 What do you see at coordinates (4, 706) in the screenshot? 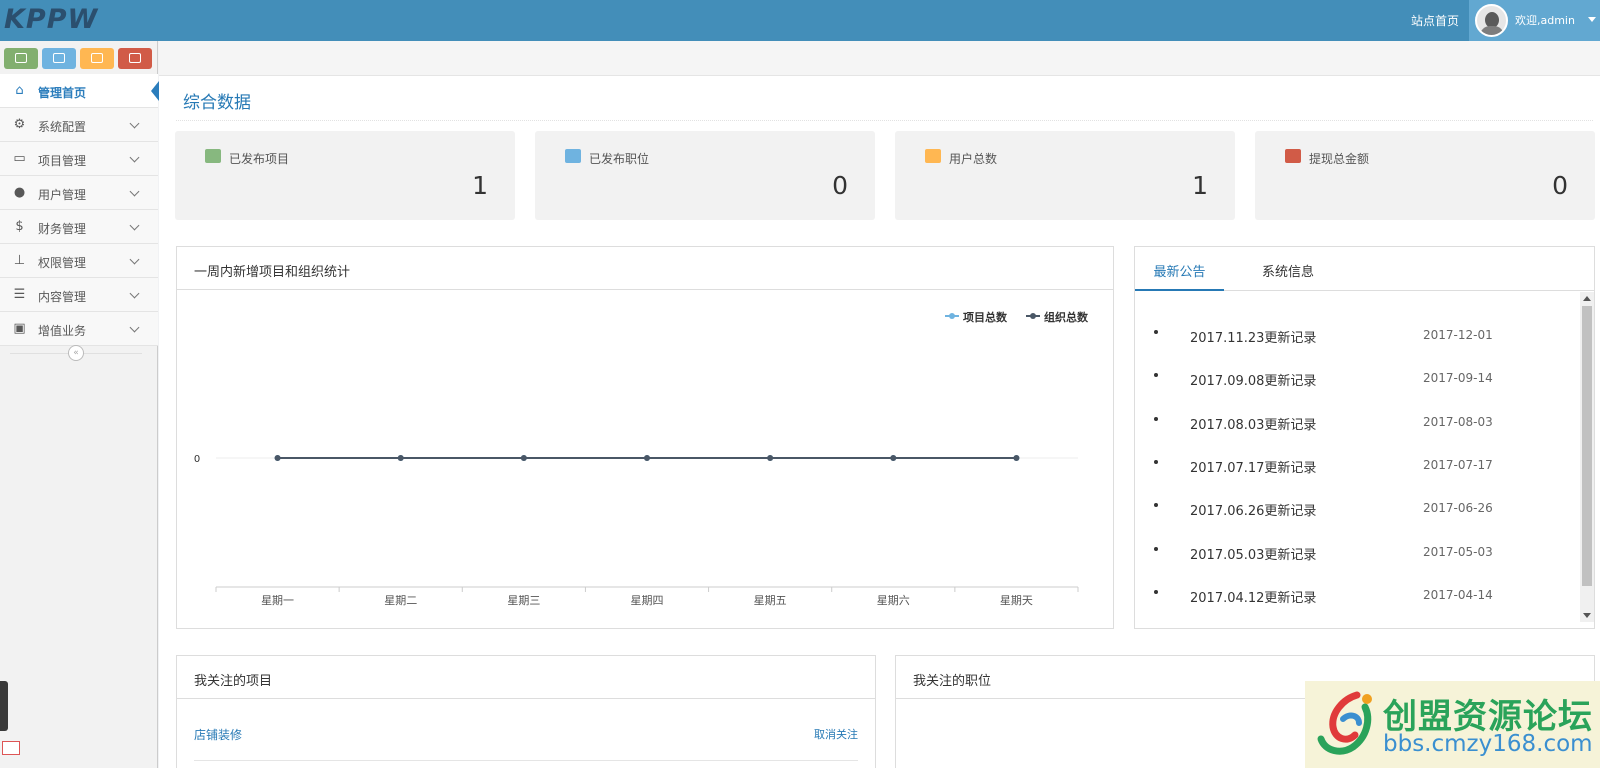
I see `floating-widget` at bounding box center [4, 706].